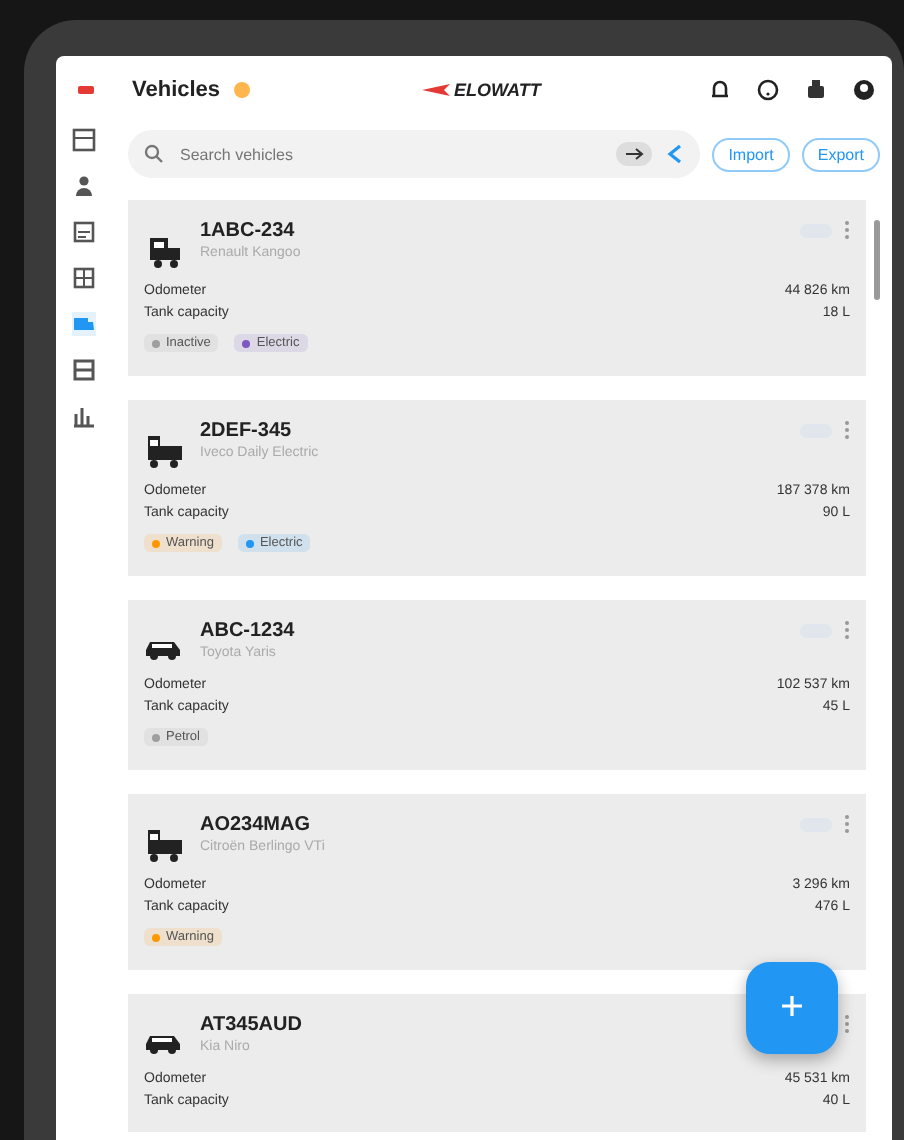 The height and width of the screenshot is (1140, 904). Describe the element at coordinates (248, 631) in the screenshot. I see `plate-number: ABC-1234` at that location.